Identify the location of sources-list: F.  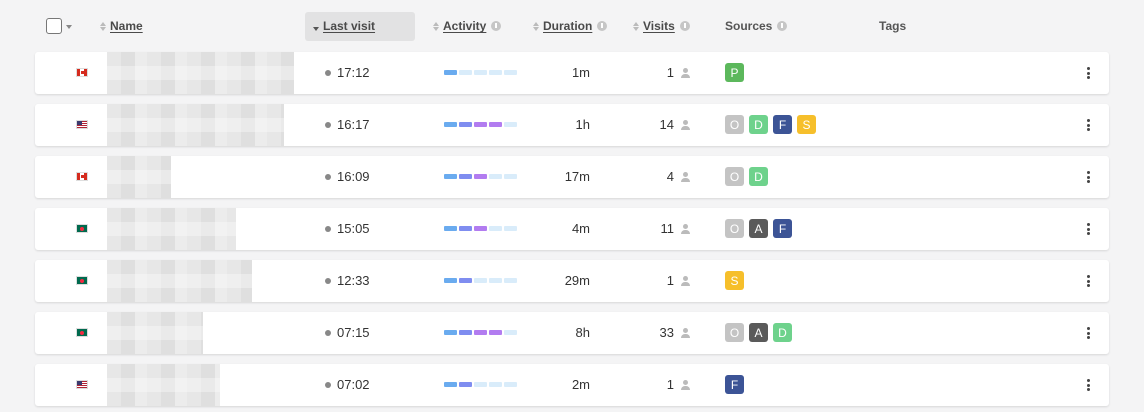
(734, 384).